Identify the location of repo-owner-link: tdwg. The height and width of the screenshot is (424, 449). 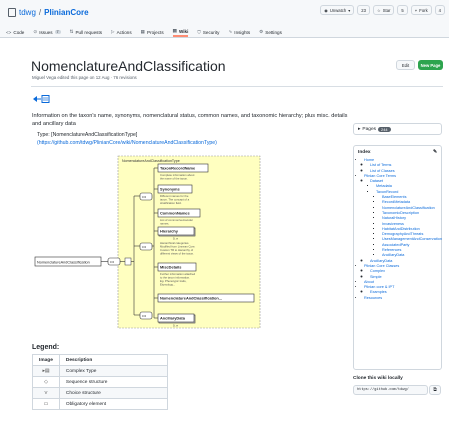
(27, 12).